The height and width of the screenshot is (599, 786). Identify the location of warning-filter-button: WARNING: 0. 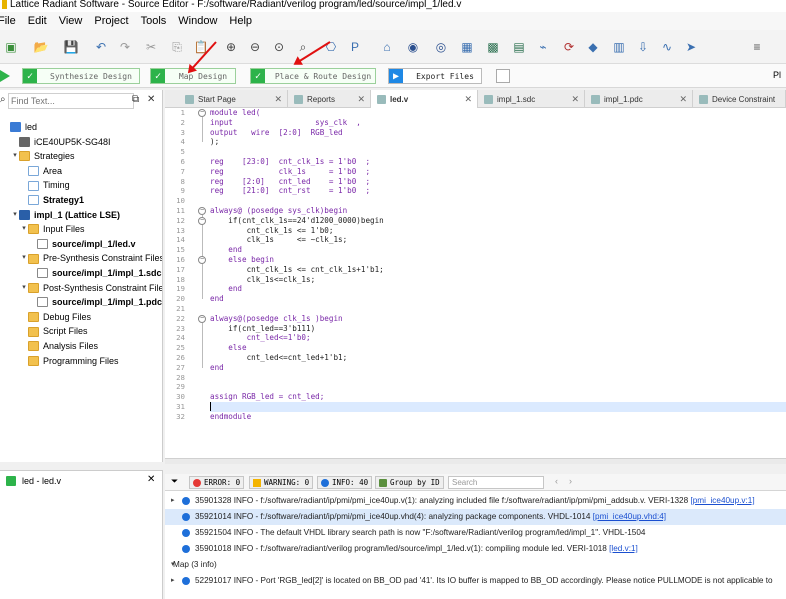
(281, 482).